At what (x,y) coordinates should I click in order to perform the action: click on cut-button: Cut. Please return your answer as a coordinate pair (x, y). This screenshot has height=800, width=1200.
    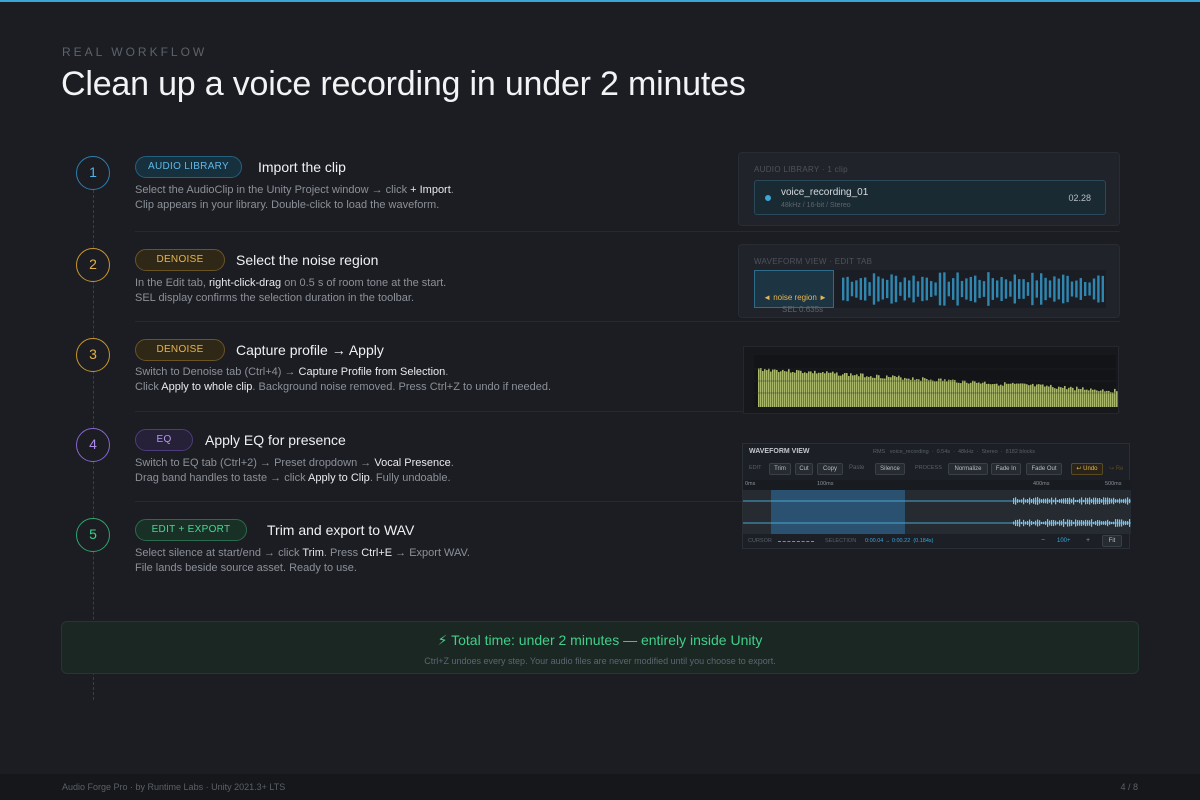
    Looking at the image, I should click on (804, 469).